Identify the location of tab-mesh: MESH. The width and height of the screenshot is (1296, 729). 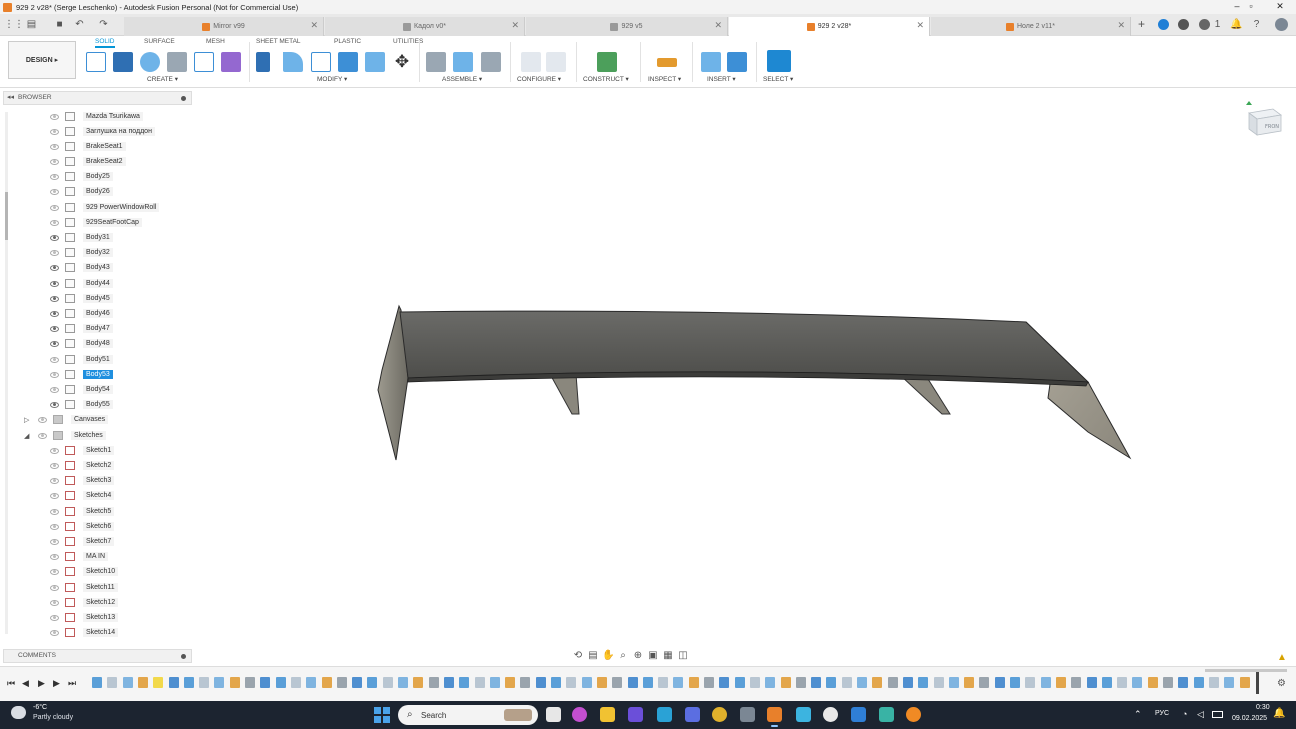
(215, 41).